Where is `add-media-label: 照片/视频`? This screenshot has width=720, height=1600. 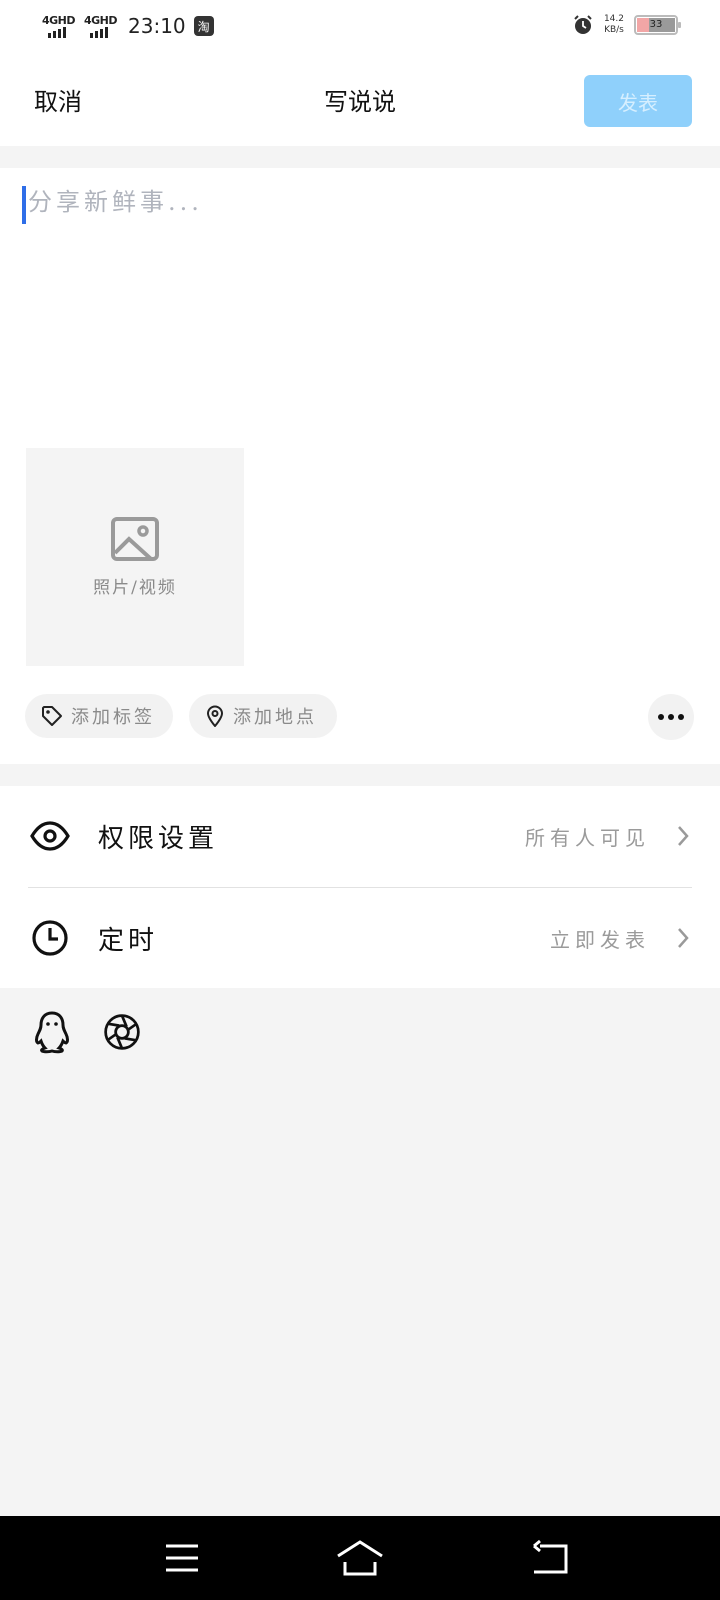 add-media-label: 照片/视频 is located at coordinates (135, 587).